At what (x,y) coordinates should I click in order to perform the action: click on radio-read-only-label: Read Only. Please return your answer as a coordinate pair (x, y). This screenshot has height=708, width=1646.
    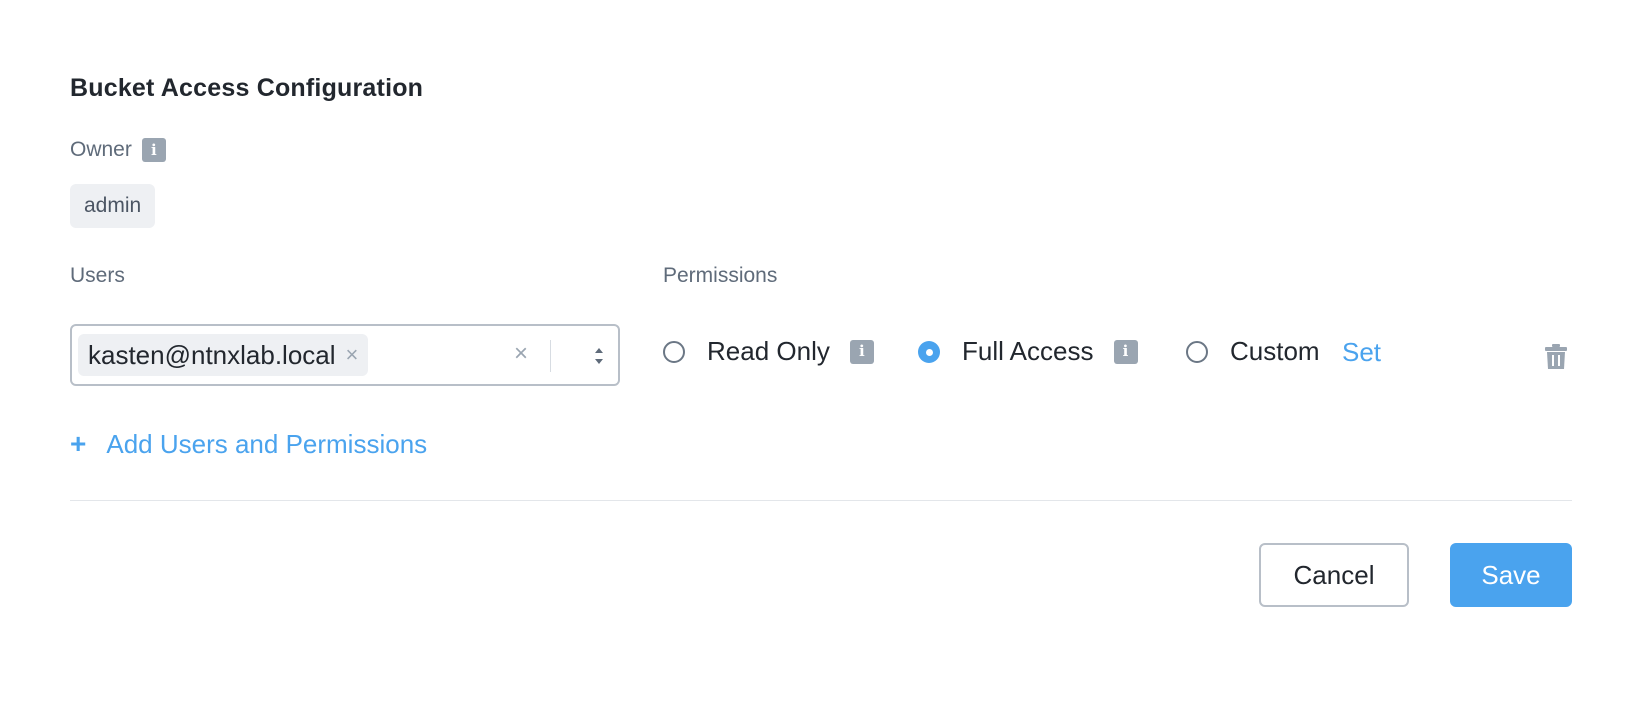
    Looking at the image, I should click on (768, 351).